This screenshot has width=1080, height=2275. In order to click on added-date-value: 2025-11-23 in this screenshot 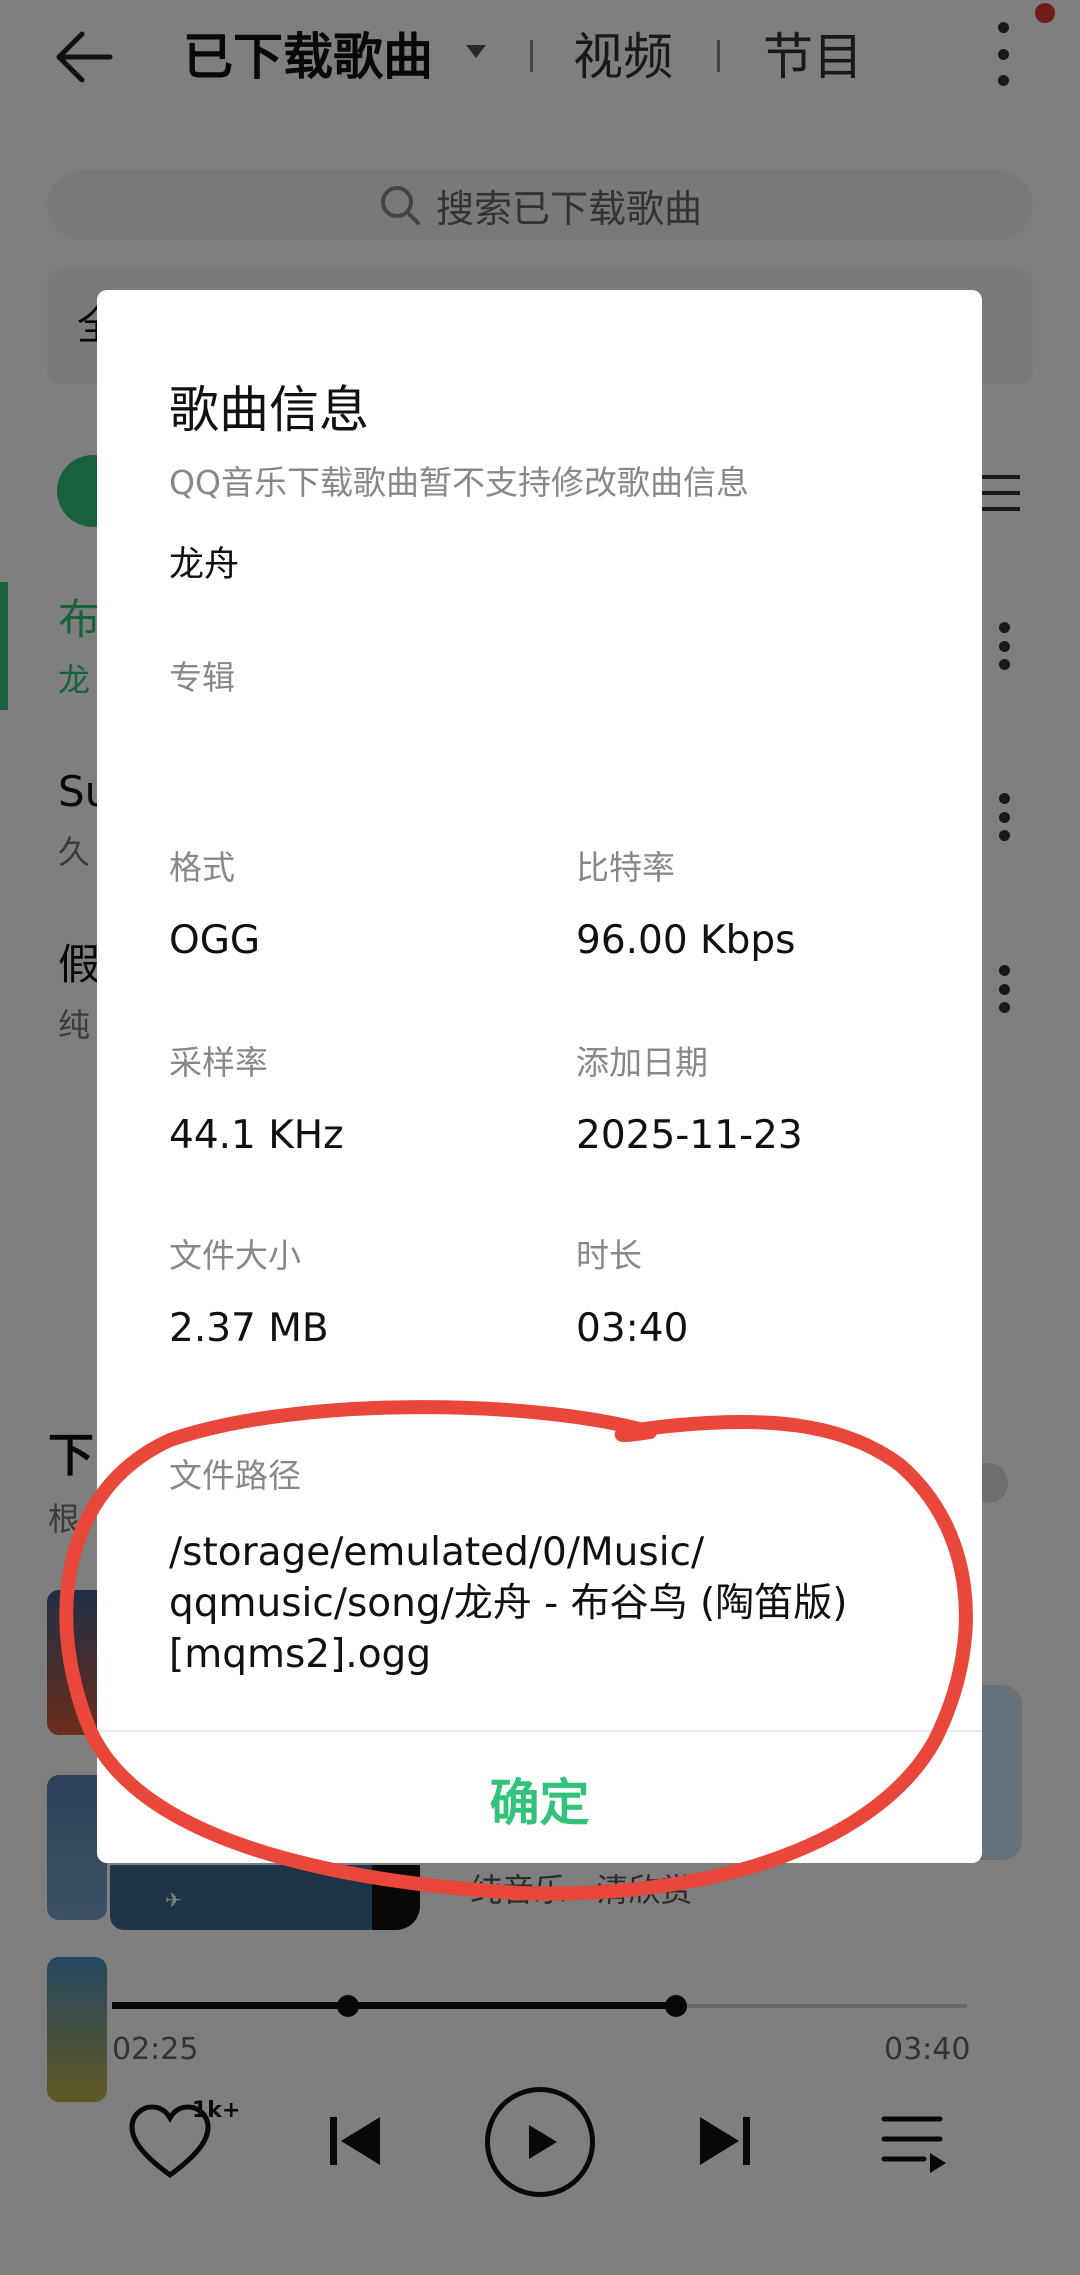, I will do `click(689, 1135)`.